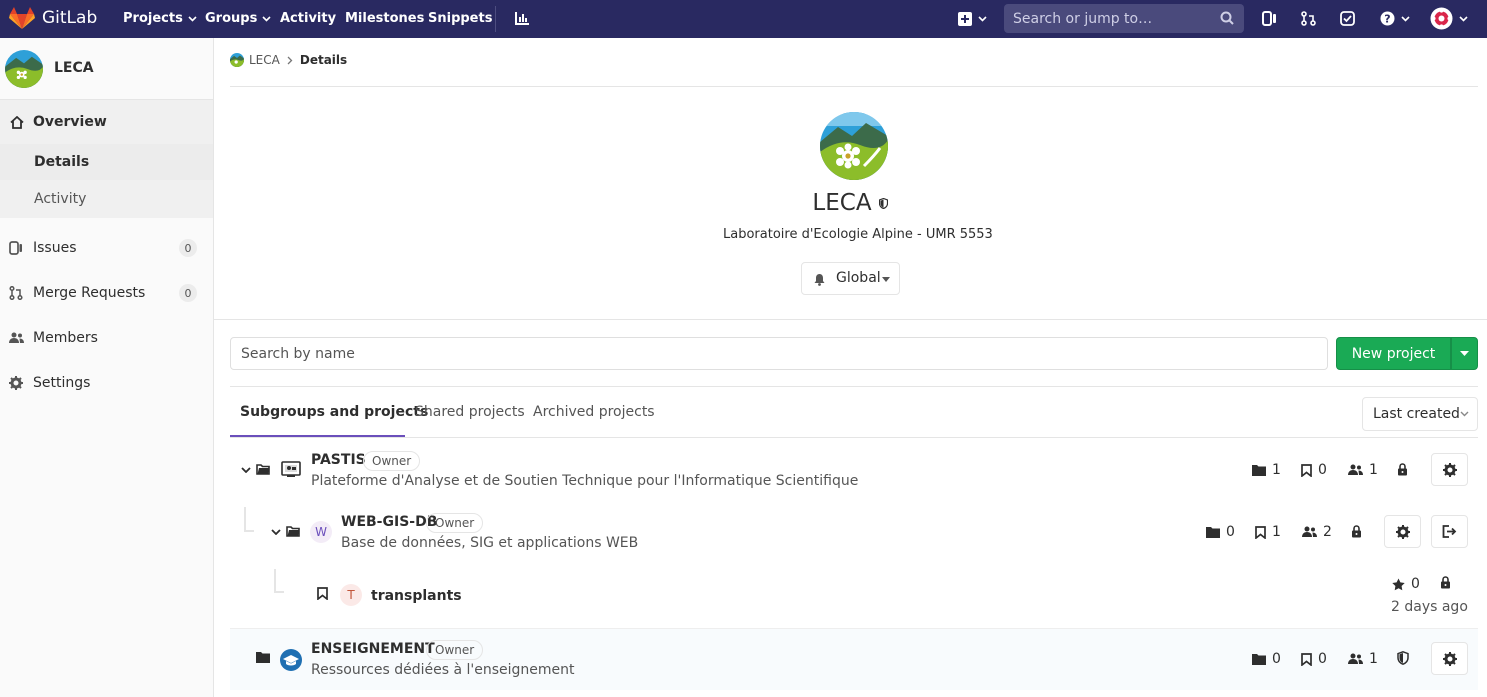 The height and width of the screenshot is (697, 1487). Describe the element at coordinates (290, 60) in the screenshot. I see `chevron-right-icon` at that location.